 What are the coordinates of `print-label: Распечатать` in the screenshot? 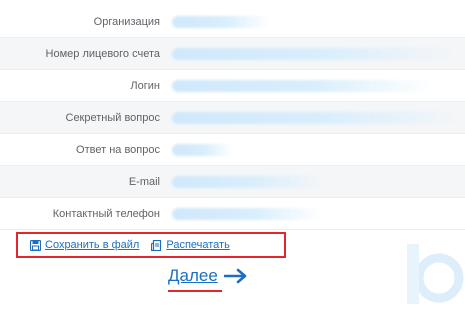 It's located at (197, 245).